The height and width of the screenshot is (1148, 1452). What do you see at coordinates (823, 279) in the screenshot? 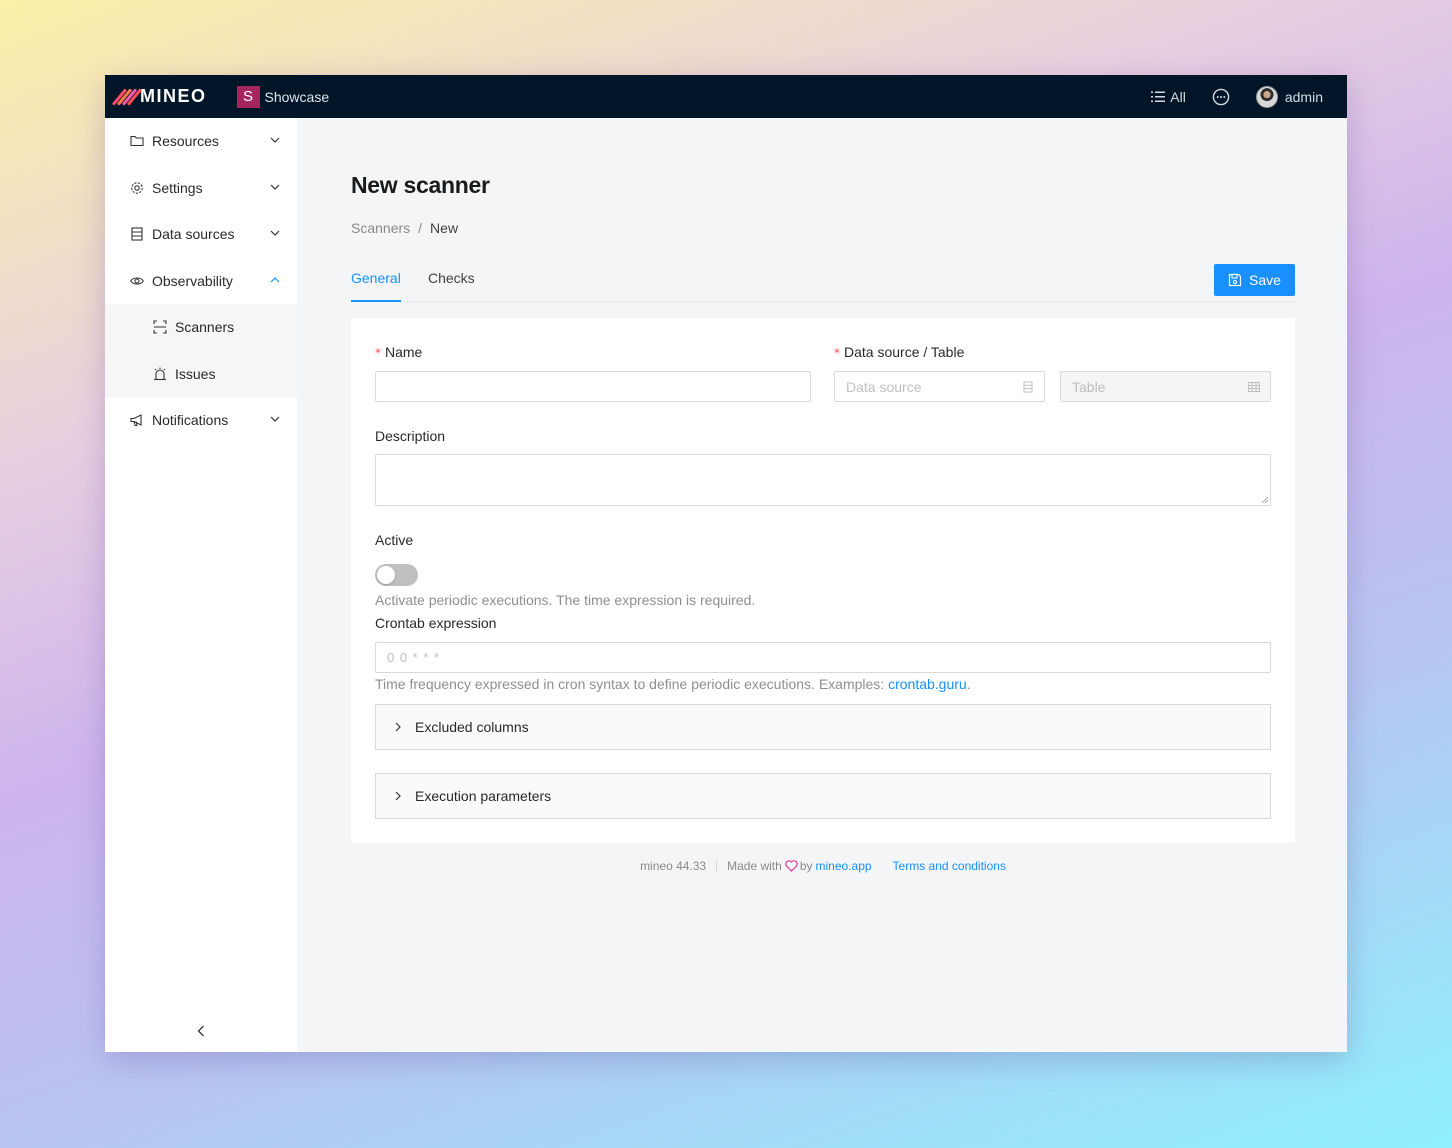
I see `tab-bar: General Checks Save` at bounding box center [823, 279].